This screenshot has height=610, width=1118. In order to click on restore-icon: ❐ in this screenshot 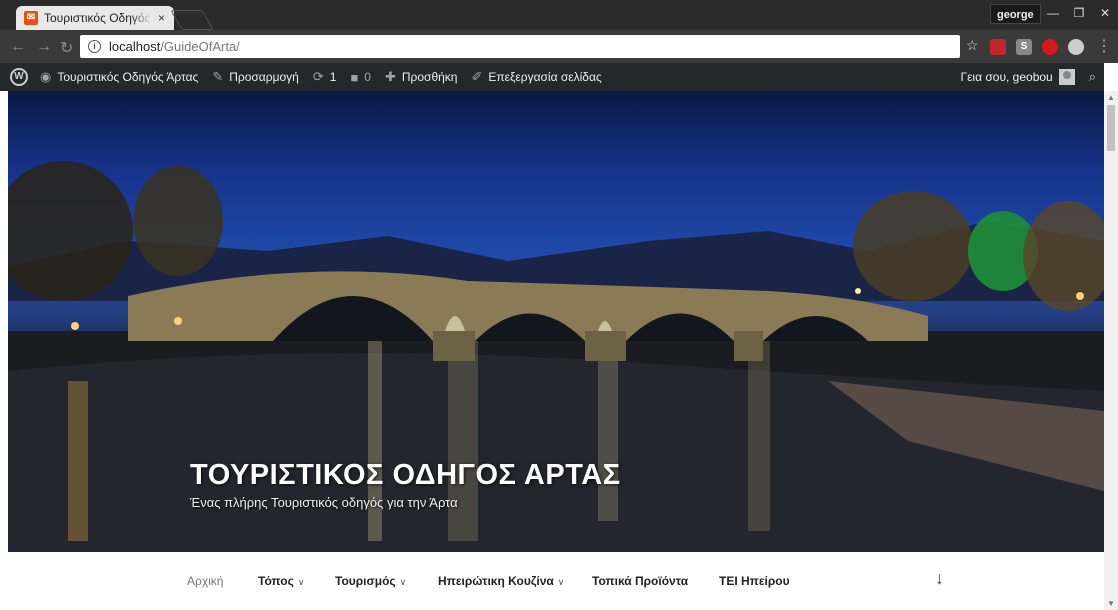, I will do `click(1079, 13)`.